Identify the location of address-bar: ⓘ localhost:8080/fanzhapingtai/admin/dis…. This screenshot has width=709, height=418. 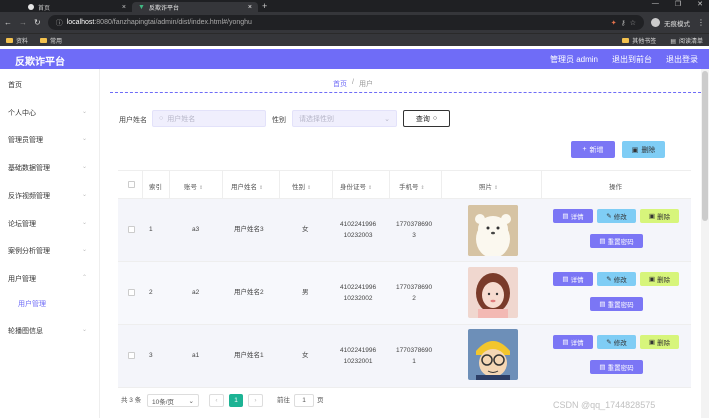
(345, 22).